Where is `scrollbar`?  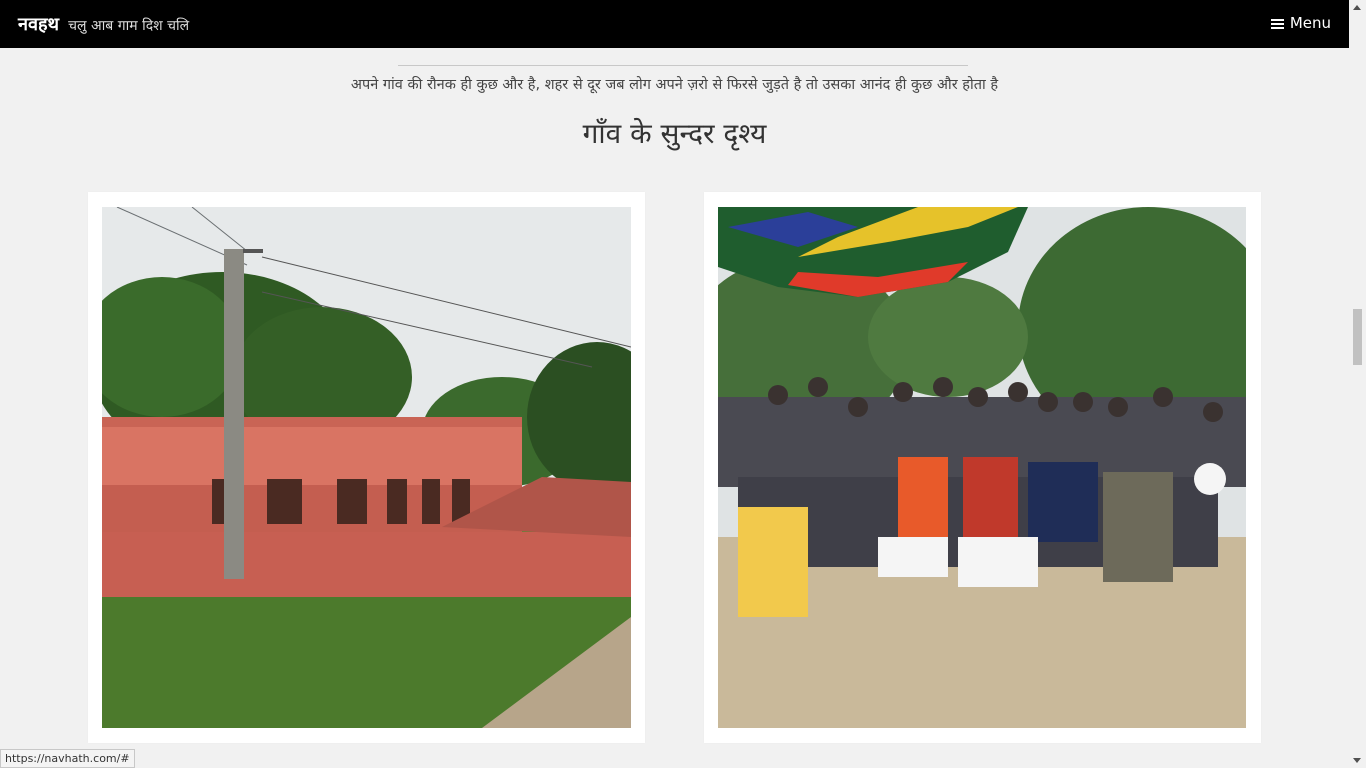 scrollbar is located at coordinates (1357, 384).